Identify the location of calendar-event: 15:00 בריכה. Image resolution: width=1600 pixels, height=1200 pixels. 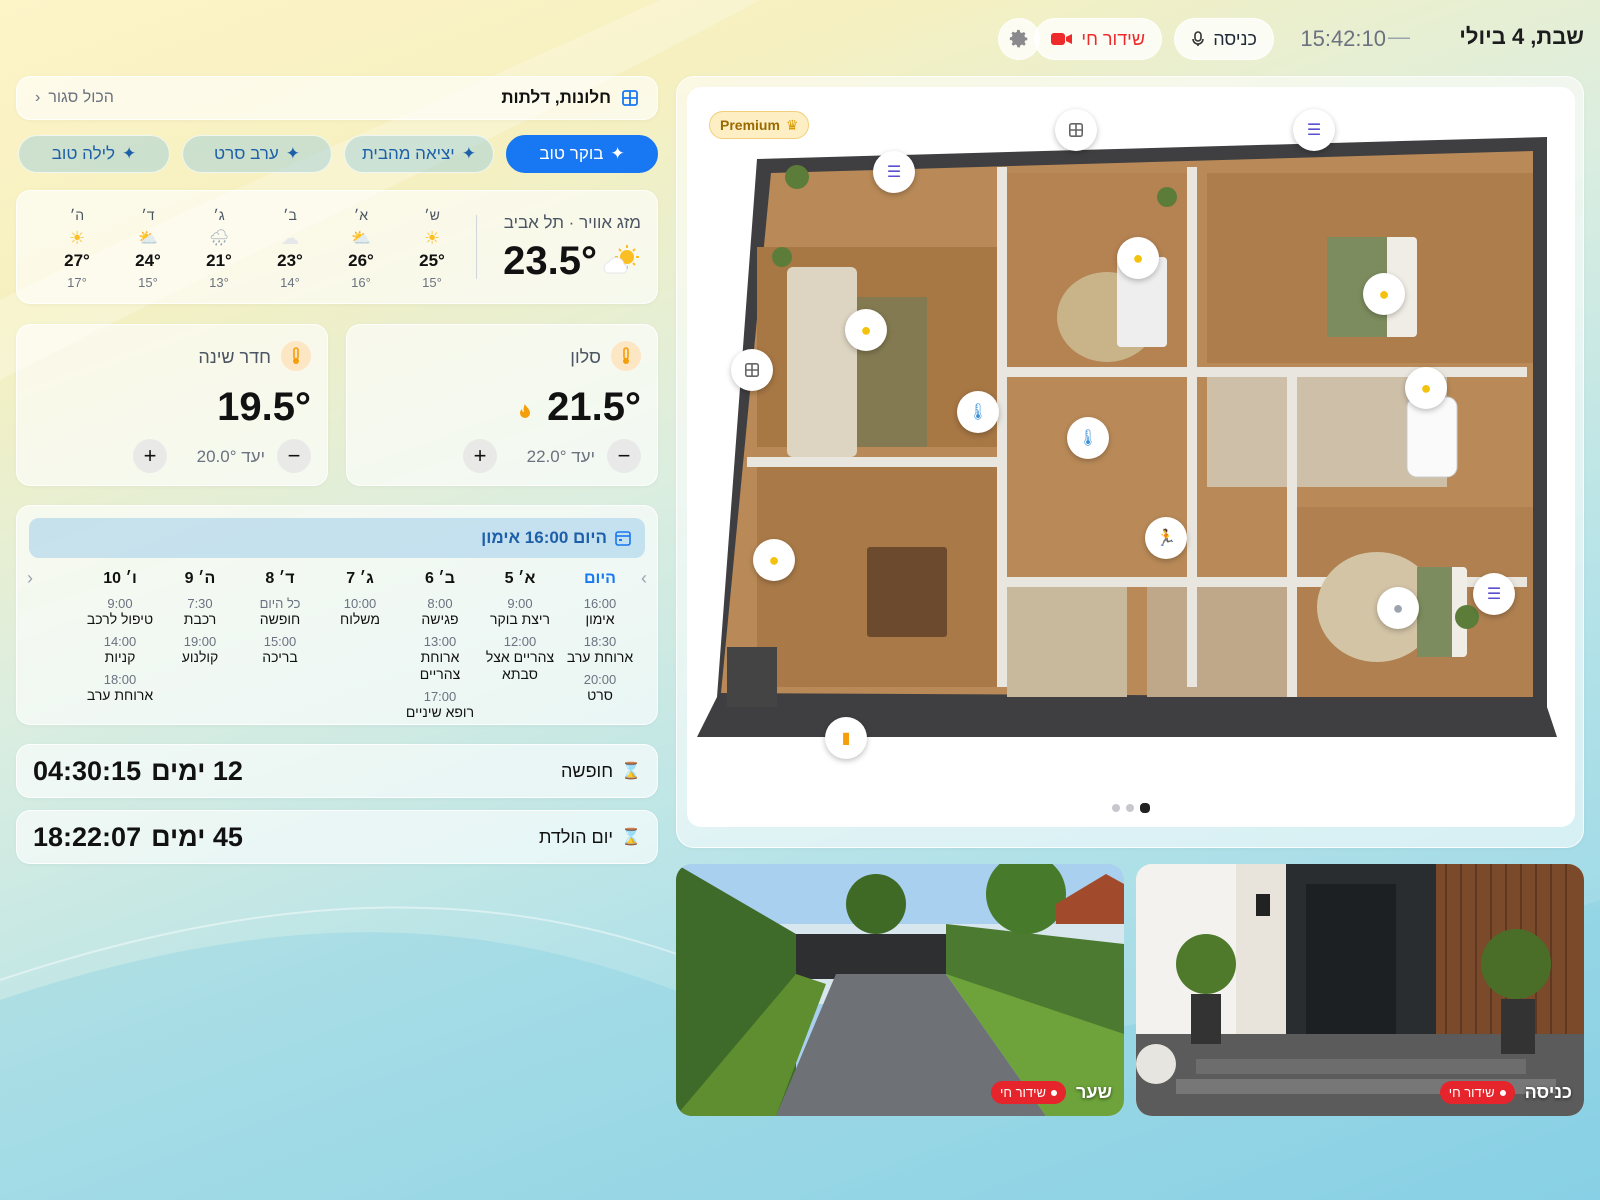
(280, 650).